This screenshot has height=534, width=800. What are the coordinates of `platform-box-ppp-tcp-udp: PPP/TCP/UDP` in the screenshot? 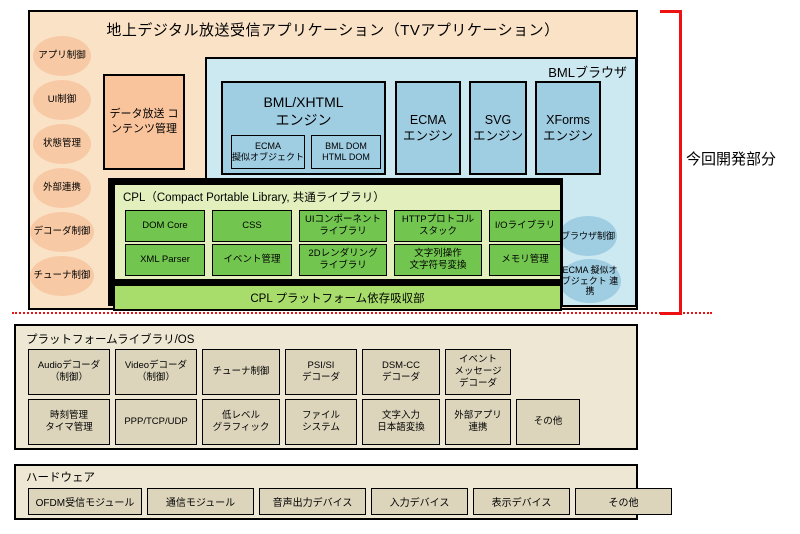 It's located at (156, 422).